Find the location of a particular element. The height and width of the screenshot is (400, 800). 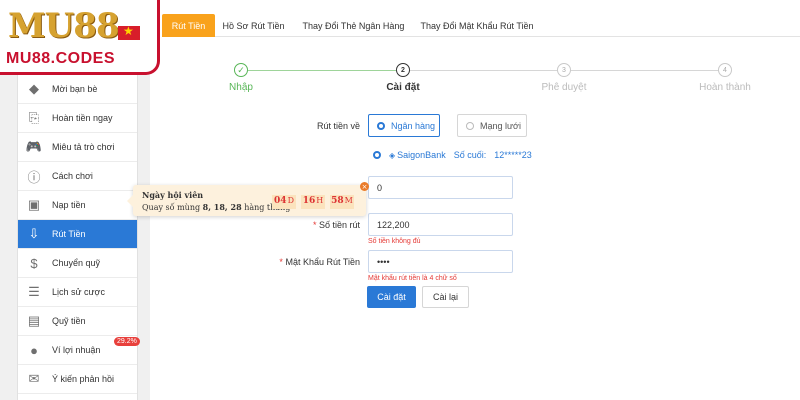

sidebar-item-6: ⇩ Rút Tiền is located at coordinates (77, 234).